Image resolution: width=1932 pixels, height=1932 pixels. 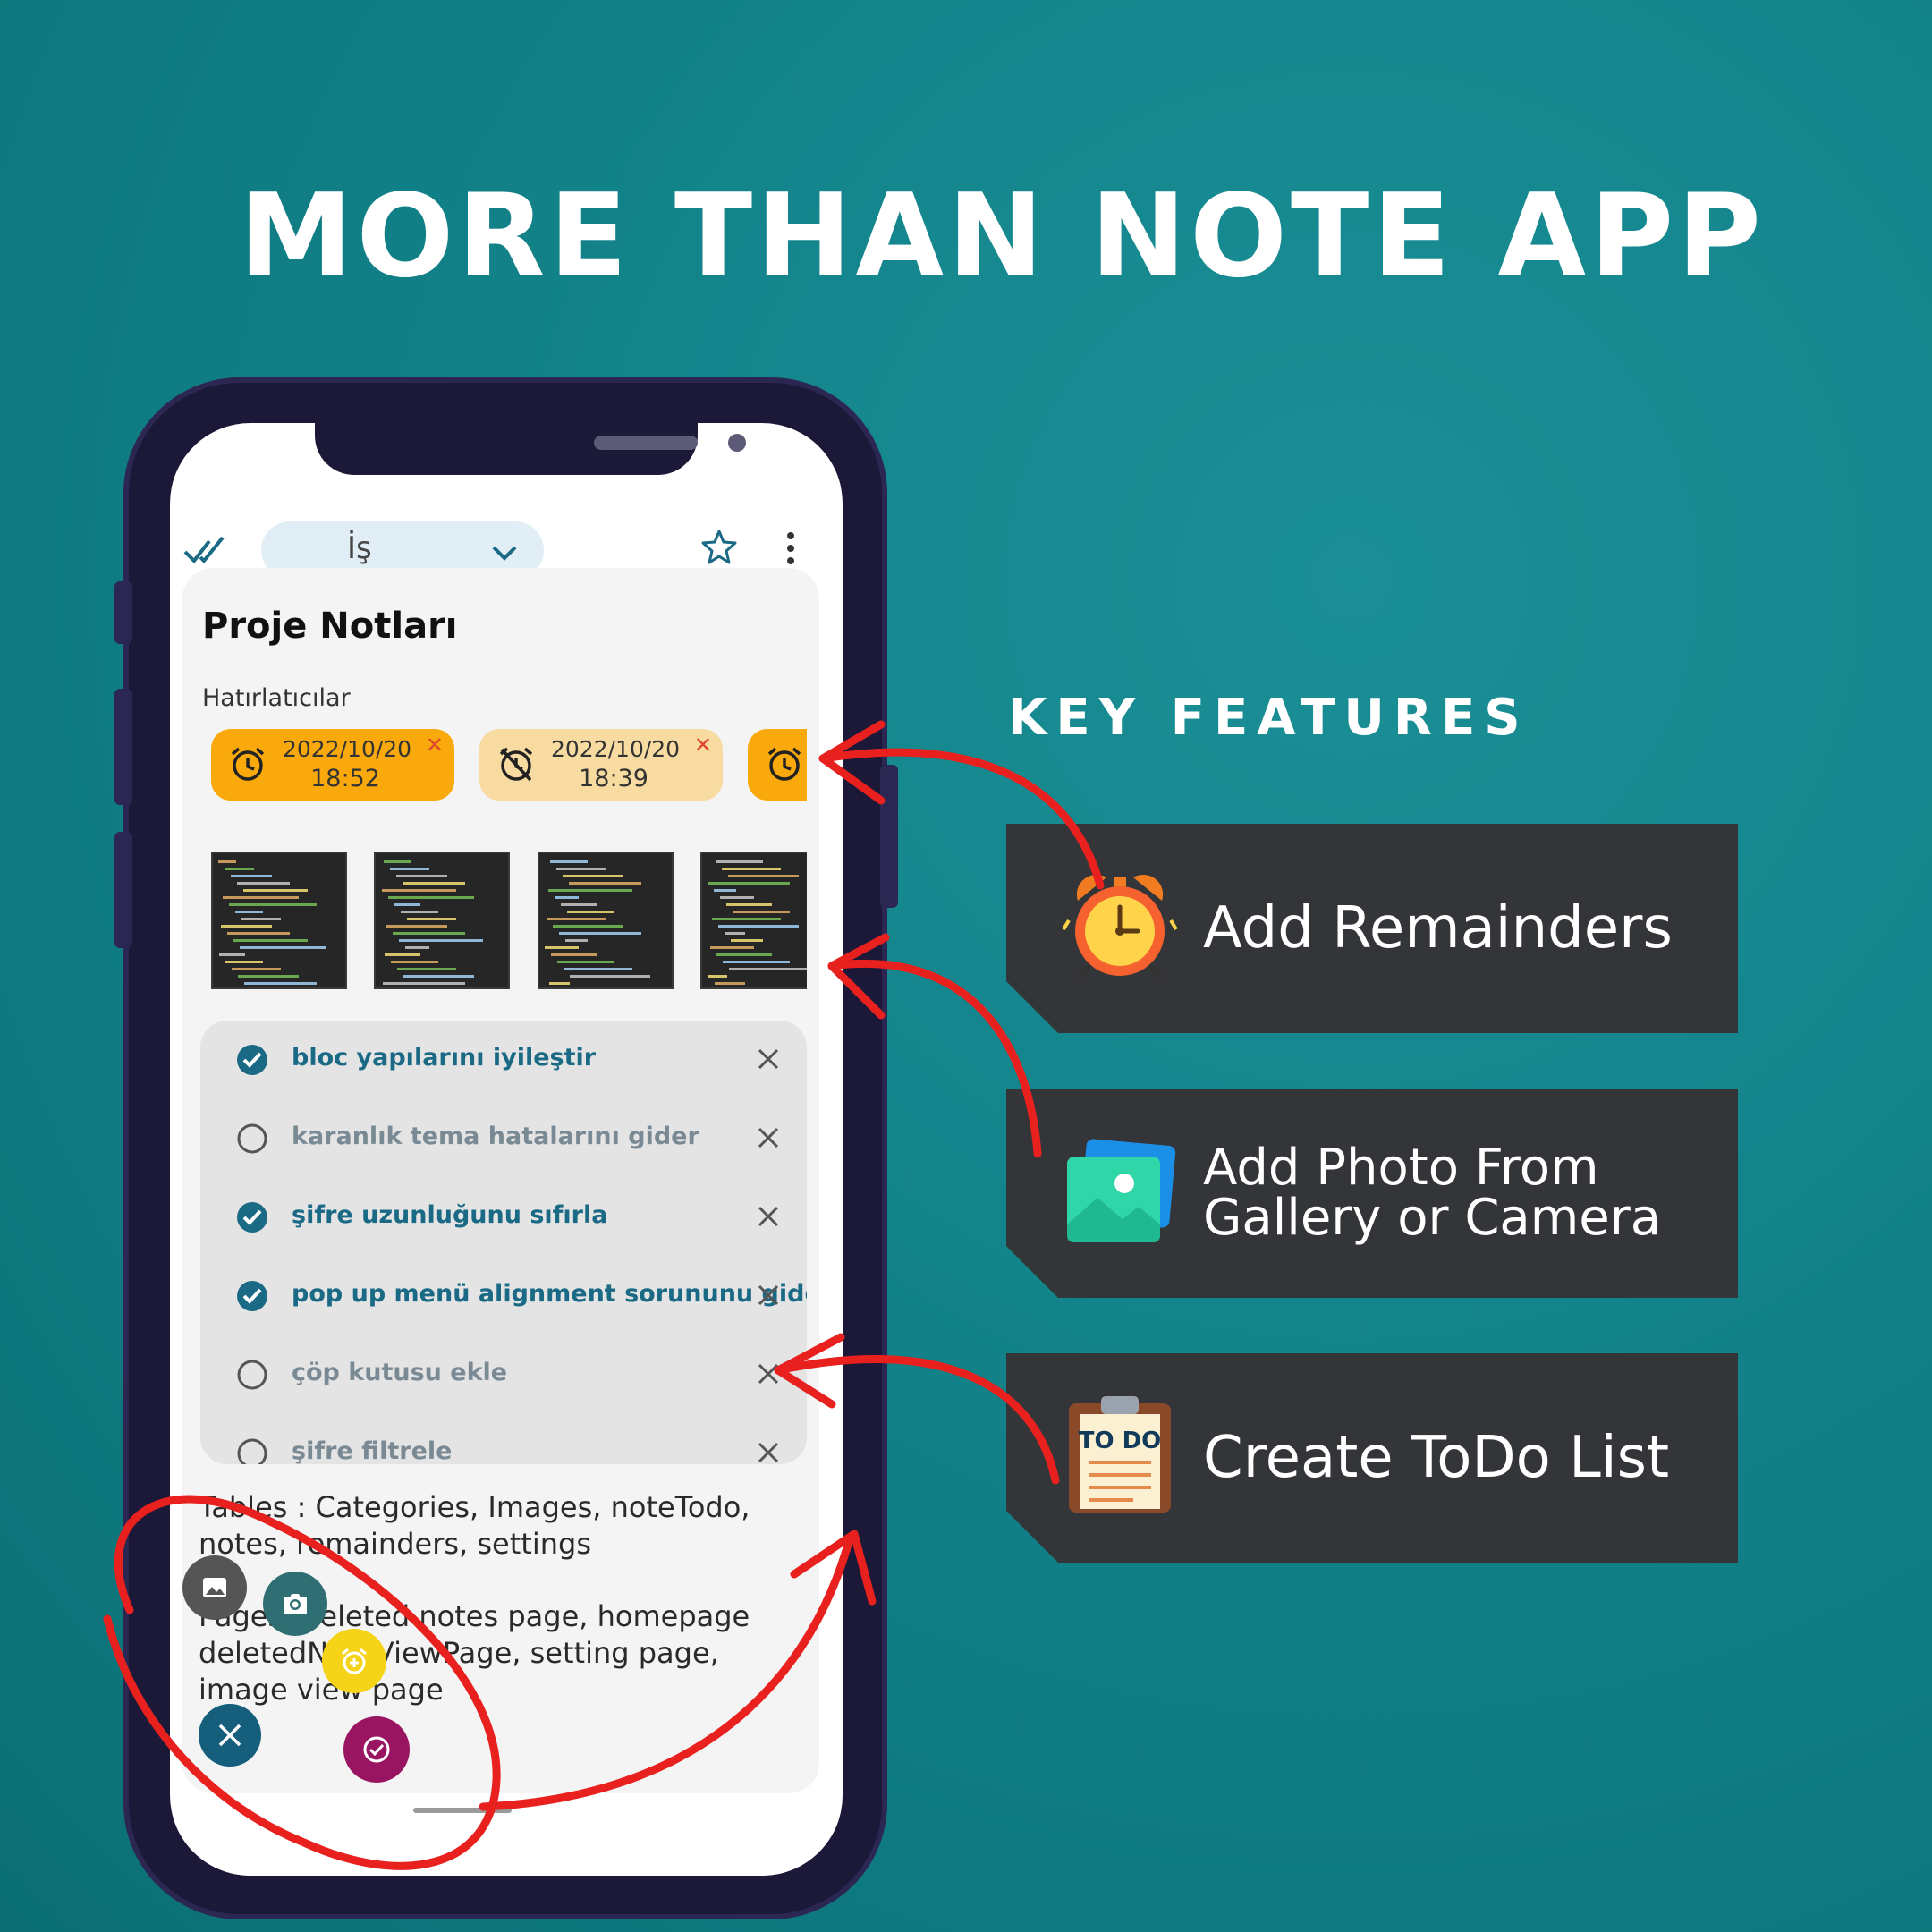 What do you see at coordinates (376, 1749) in the screenshot?
I see `add-todo-fab` at bounding box center [376, 1749].